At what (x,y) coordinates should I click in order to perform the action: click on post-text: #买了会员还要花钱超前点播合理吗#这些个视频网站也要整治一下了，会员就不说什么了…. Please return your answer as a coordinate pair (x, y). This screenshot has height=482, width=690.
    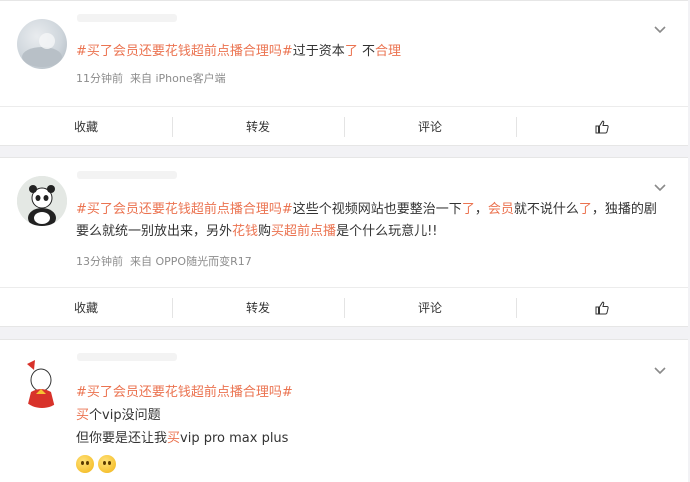
    Looking at the image, I should click on (366, 220).